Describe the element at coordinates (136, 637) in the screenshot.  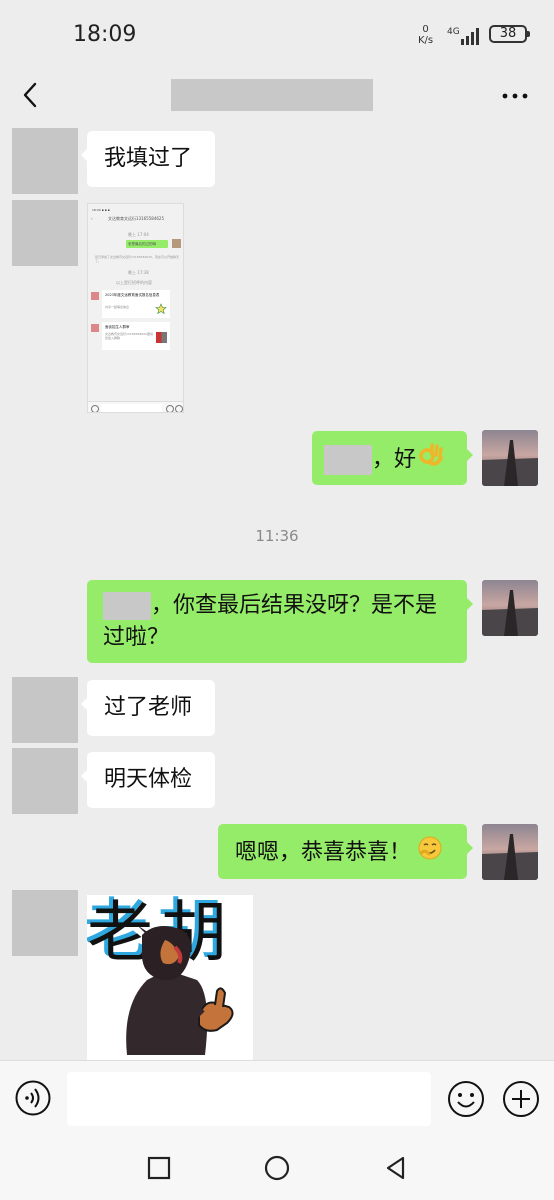
I see `message-text: 过啦？` at that location.